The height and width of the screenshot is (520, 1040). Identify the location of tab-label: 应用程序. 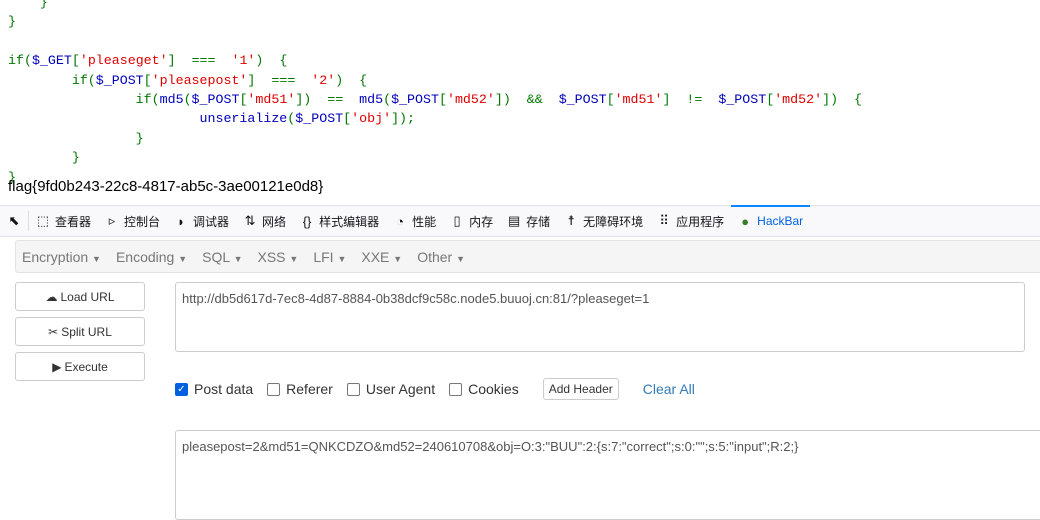
(700, 221).